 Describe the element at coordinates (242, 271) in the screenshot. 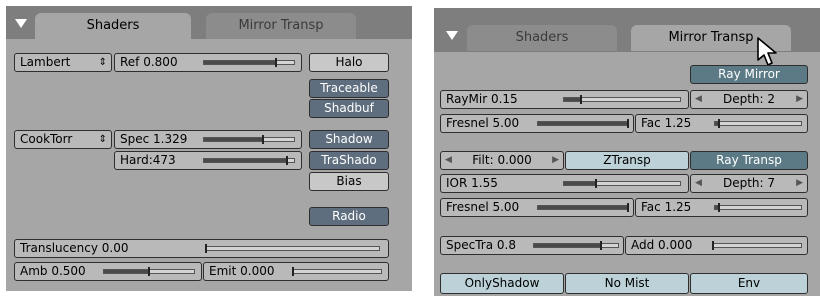

I see `emit-label: Emit 0.000` at that location.